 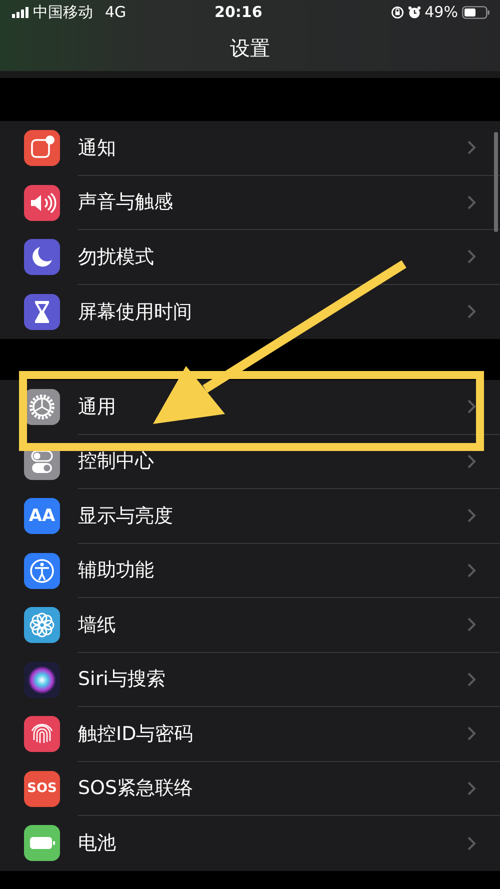 What do you see at coordinates (238, 13) in the screenshot?
I see `status-time: 20:16` at bounding box center [238, 13].